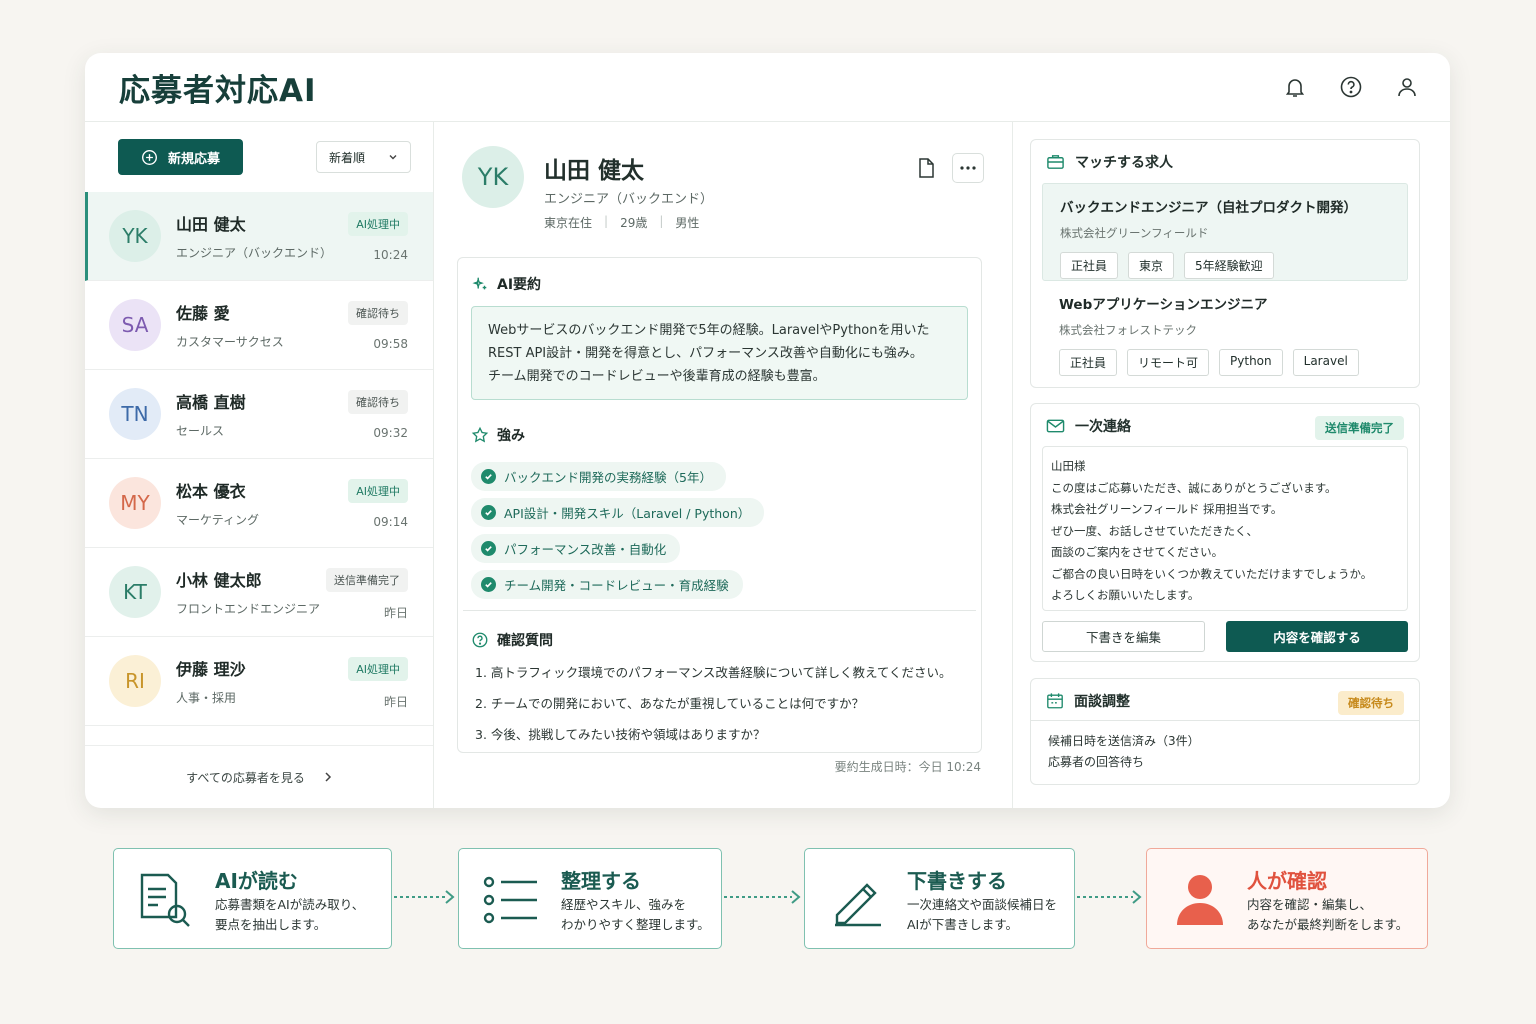  I want to click on flow-step-read: AIが読む 応募書類をAIが読み取り、 要点を抽出します。, so click(252, 898).